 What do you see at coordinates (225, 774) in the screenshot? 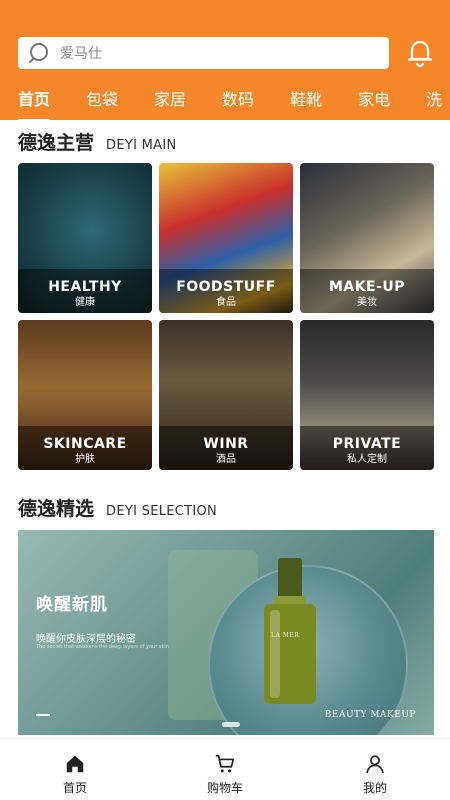
I see `nav-cart: 购物车` at bounding box center [225, 774].